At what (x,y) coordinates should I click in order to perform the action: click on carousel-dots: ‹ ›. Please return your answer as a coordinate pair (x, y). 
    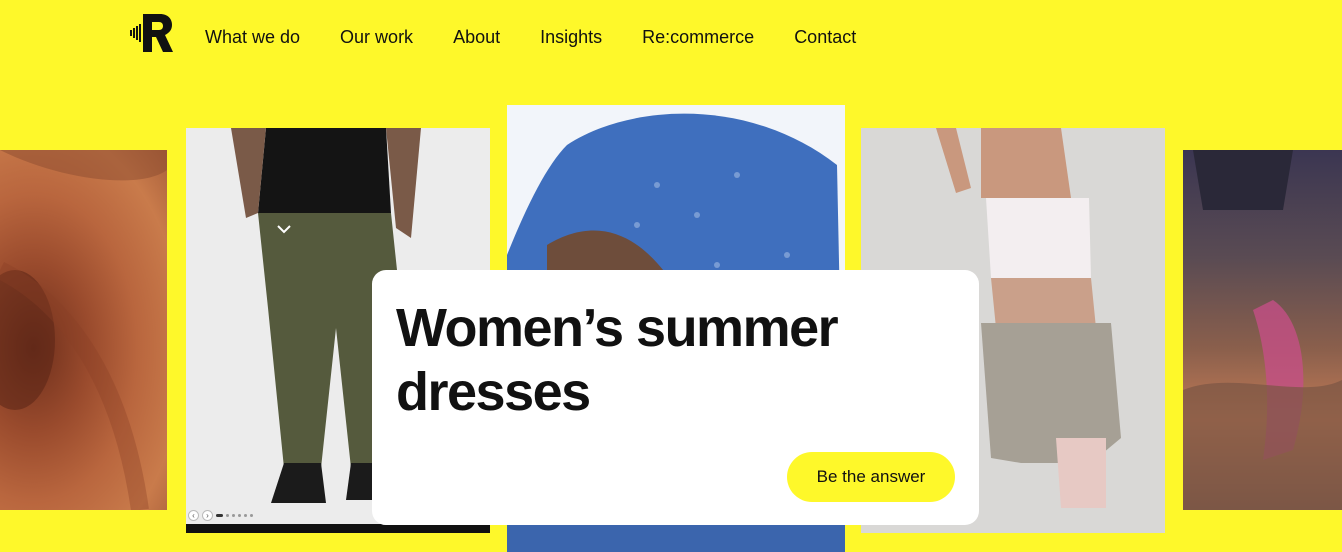
    Looking at the image, I should click on (220, 515).